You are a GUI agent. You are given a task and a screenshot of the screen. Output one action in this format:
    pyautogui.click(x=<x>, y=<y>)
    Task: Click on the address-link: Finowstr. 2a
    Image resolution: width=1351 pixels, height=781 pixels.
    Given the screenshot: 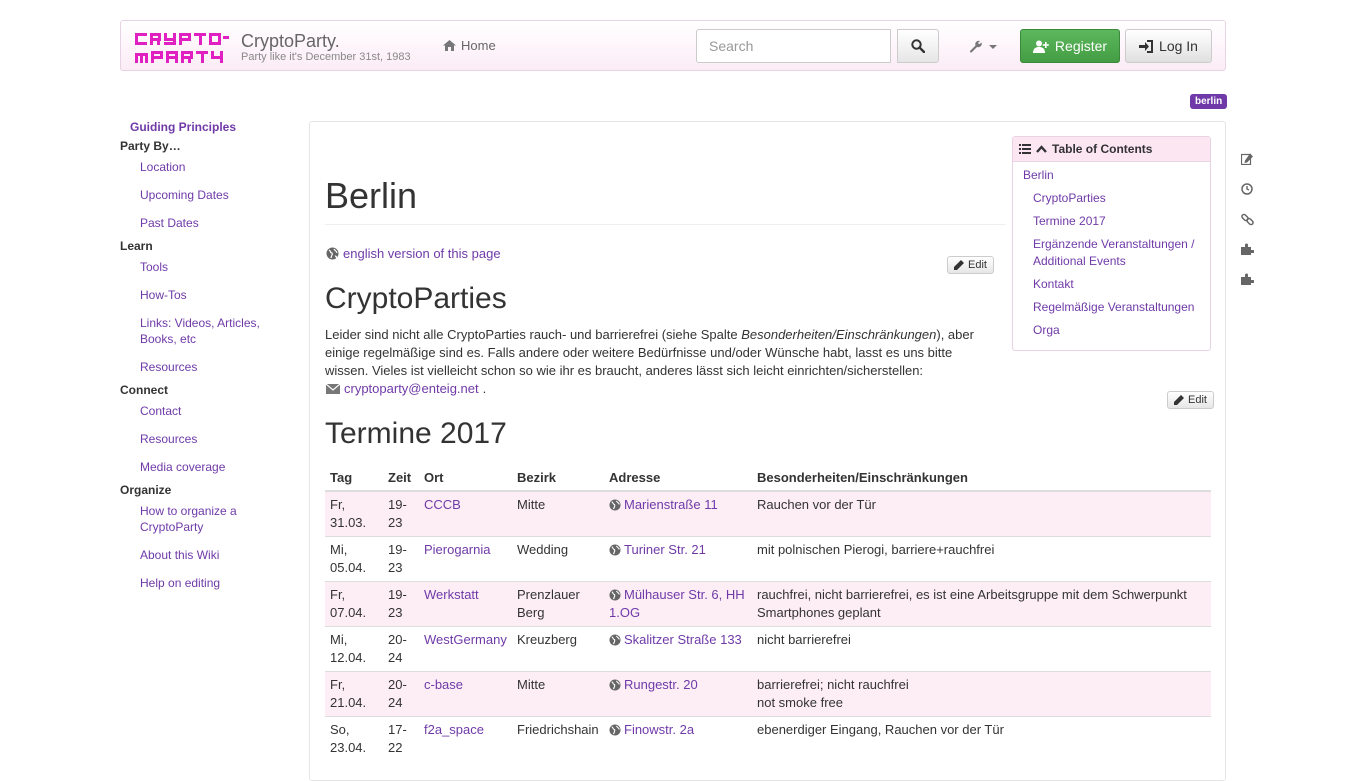 What is the action you would take?
    pyautogui.click(x=659, y=729)
    